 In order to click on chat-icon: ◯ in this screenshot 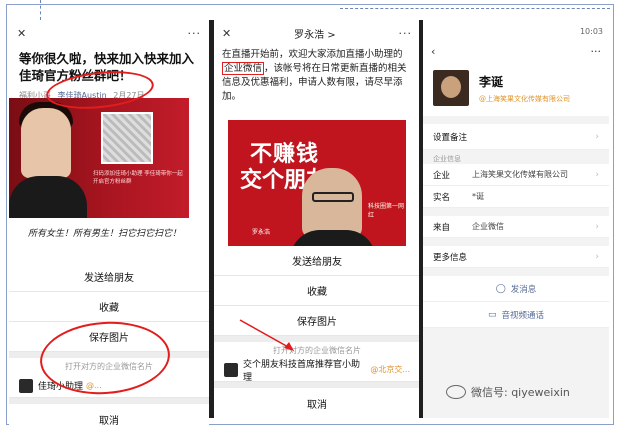, I will do `click(500, 288)`.